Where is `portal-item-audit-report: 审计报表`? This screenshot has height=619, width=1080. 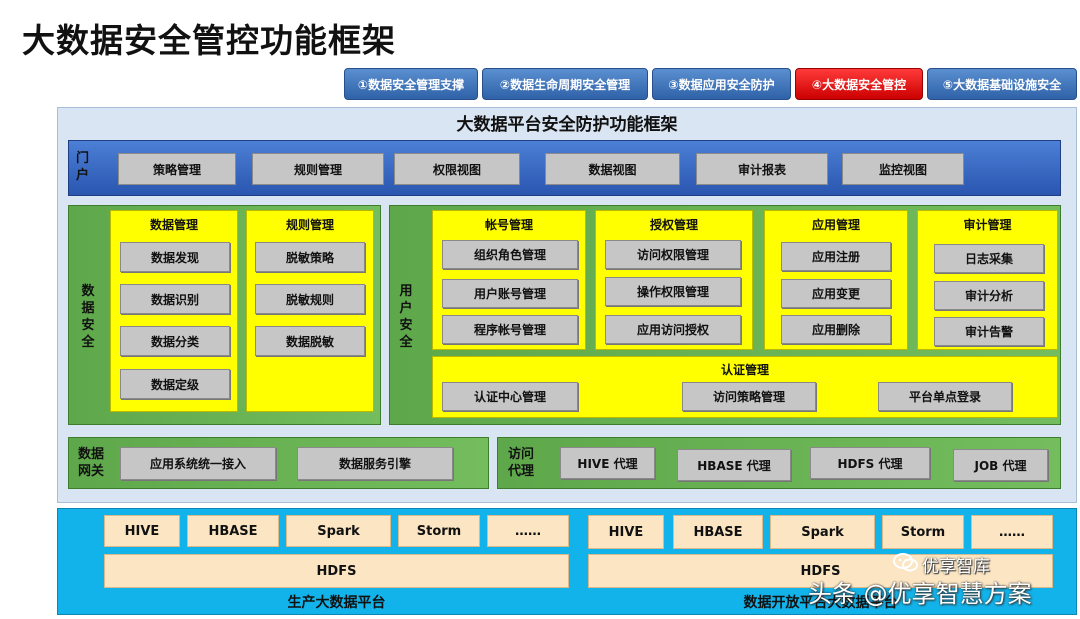 portal-item-audit-report: 审计报表 is located at coordinates (762, 169).